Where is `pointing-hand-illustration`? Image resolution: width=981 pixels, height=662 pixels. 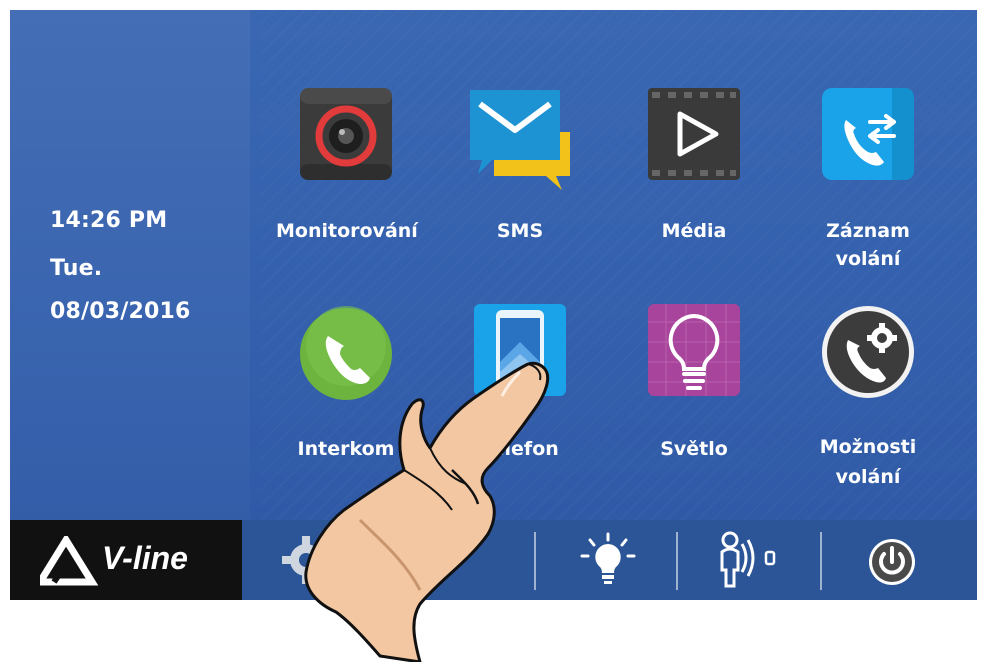 pointing-hand-illustration is located at coordinates (427, 511).